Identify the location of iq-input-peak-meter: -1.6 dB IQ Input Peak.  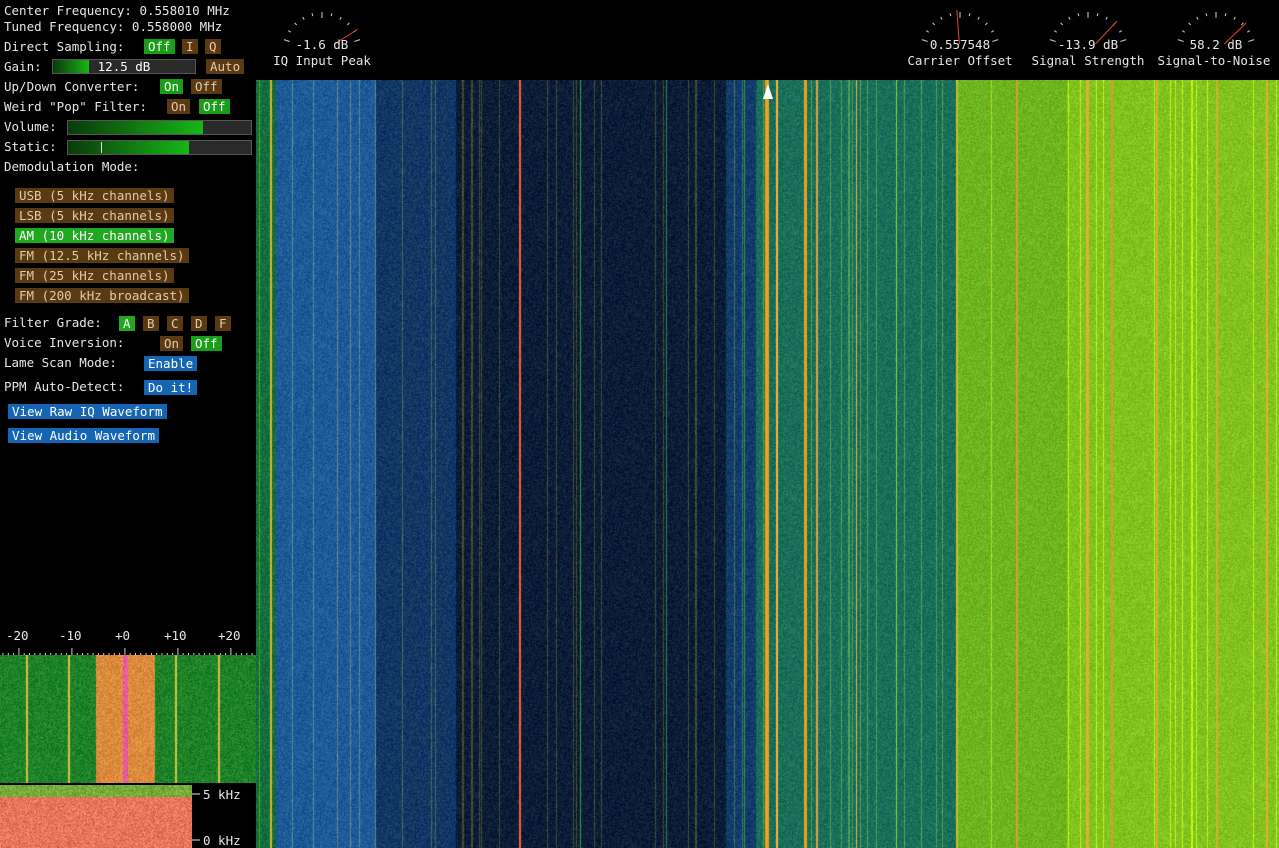
(322, 39).